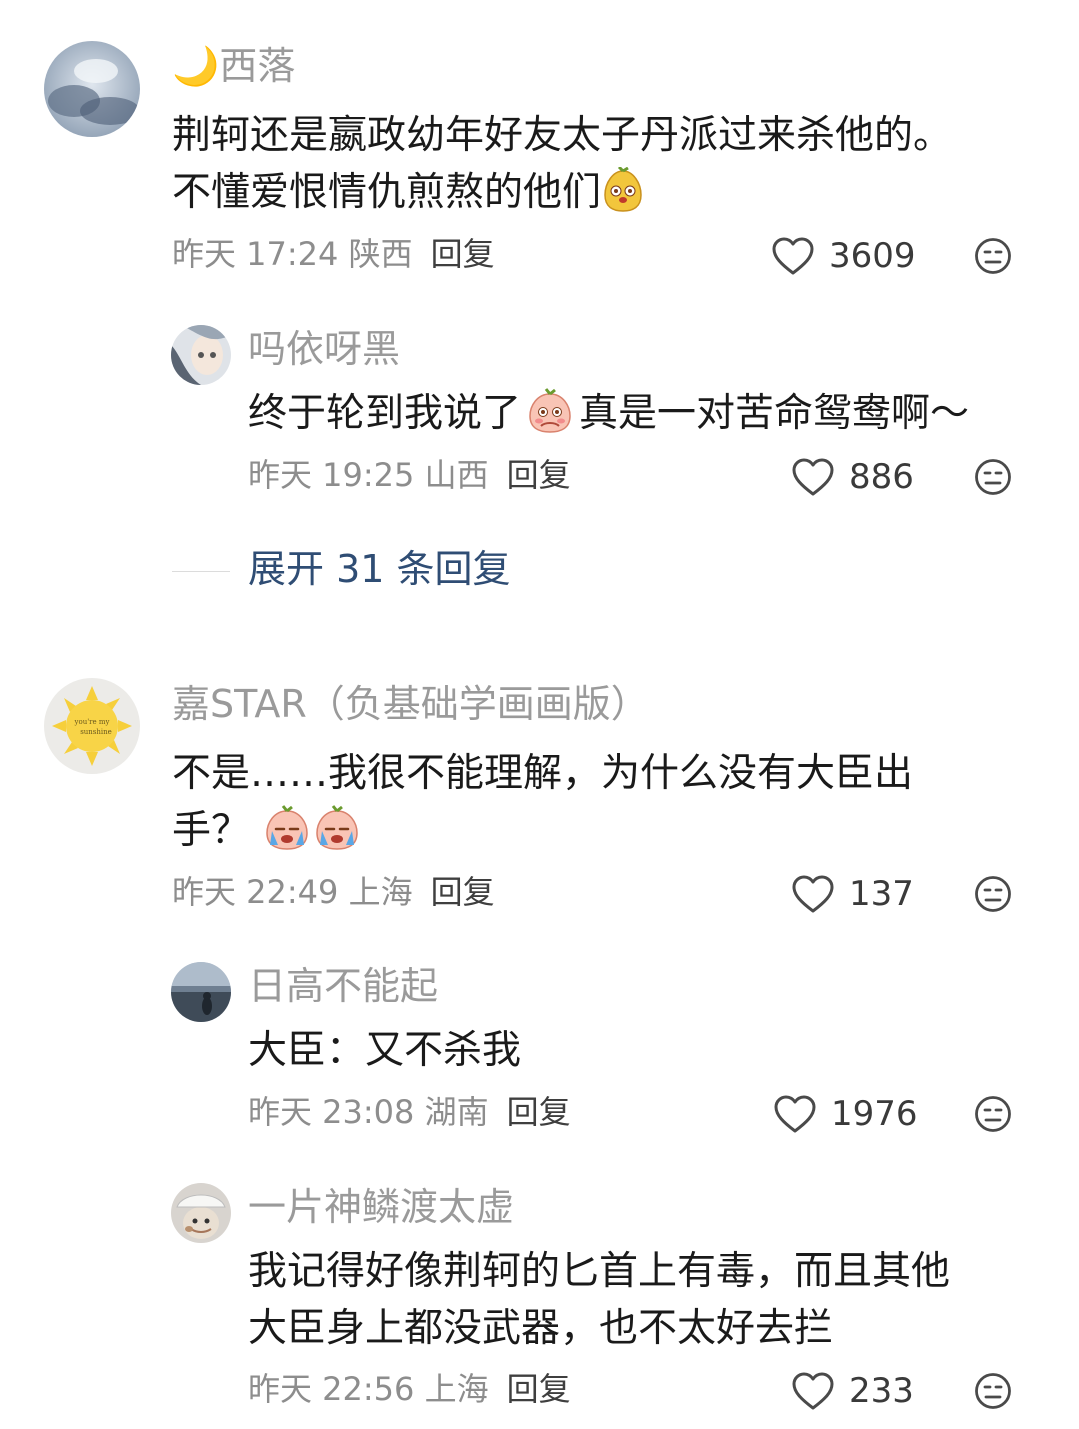 The image size is (1079, 1429). I want to click on comment-meta: 昨天 17:24 陕西 回复, so click(333, 254).